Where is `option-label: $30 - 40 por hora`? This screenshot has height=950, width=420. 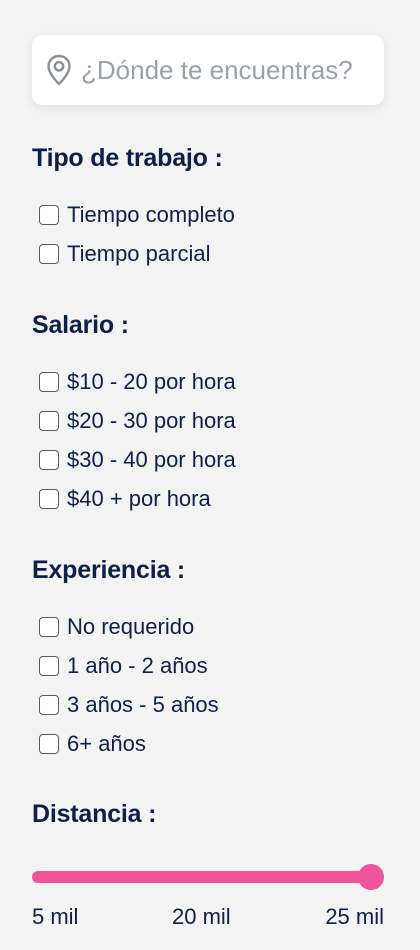 option-label: $30 - 40 por hora is located at coordinates (151, 459).